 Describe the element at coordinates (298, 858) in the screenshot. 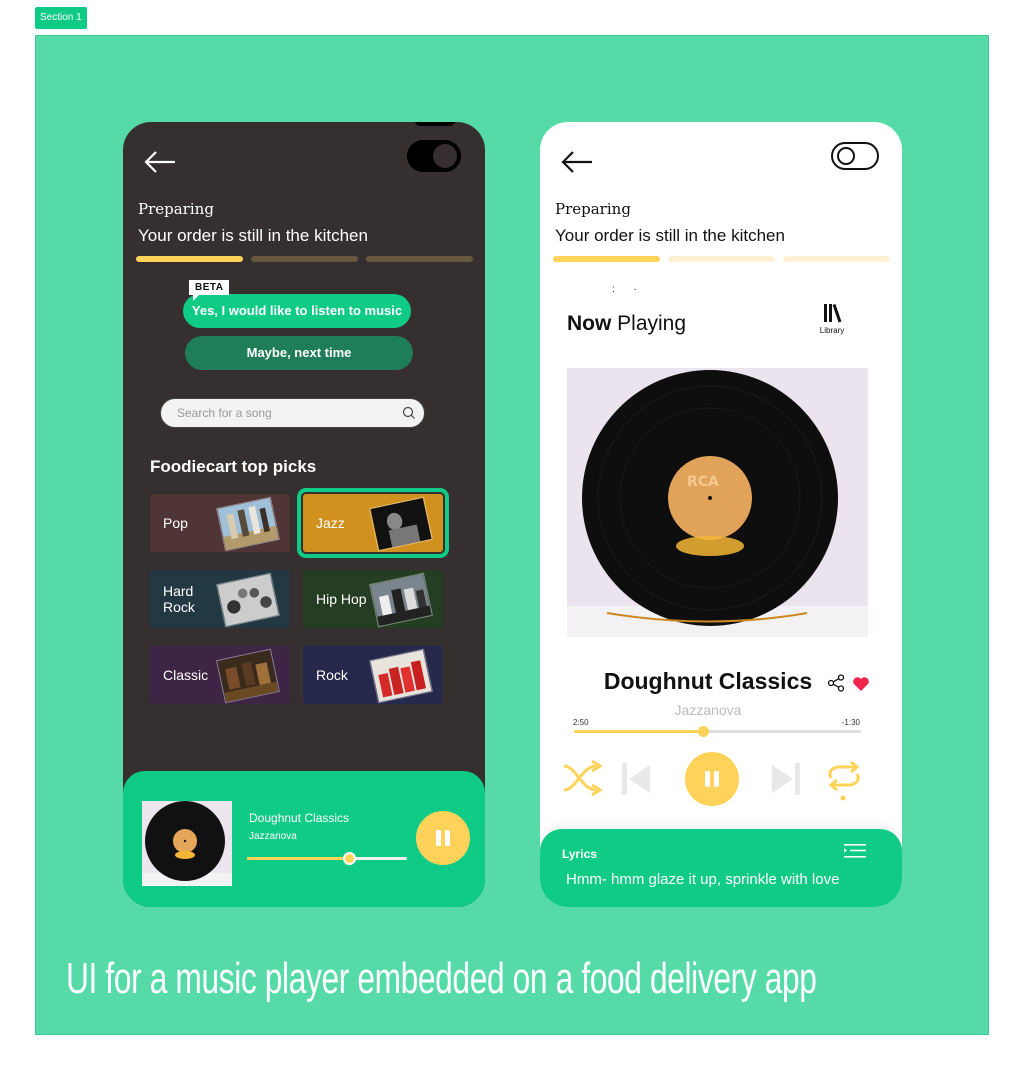

I see `mini-progress-fill` at that location.